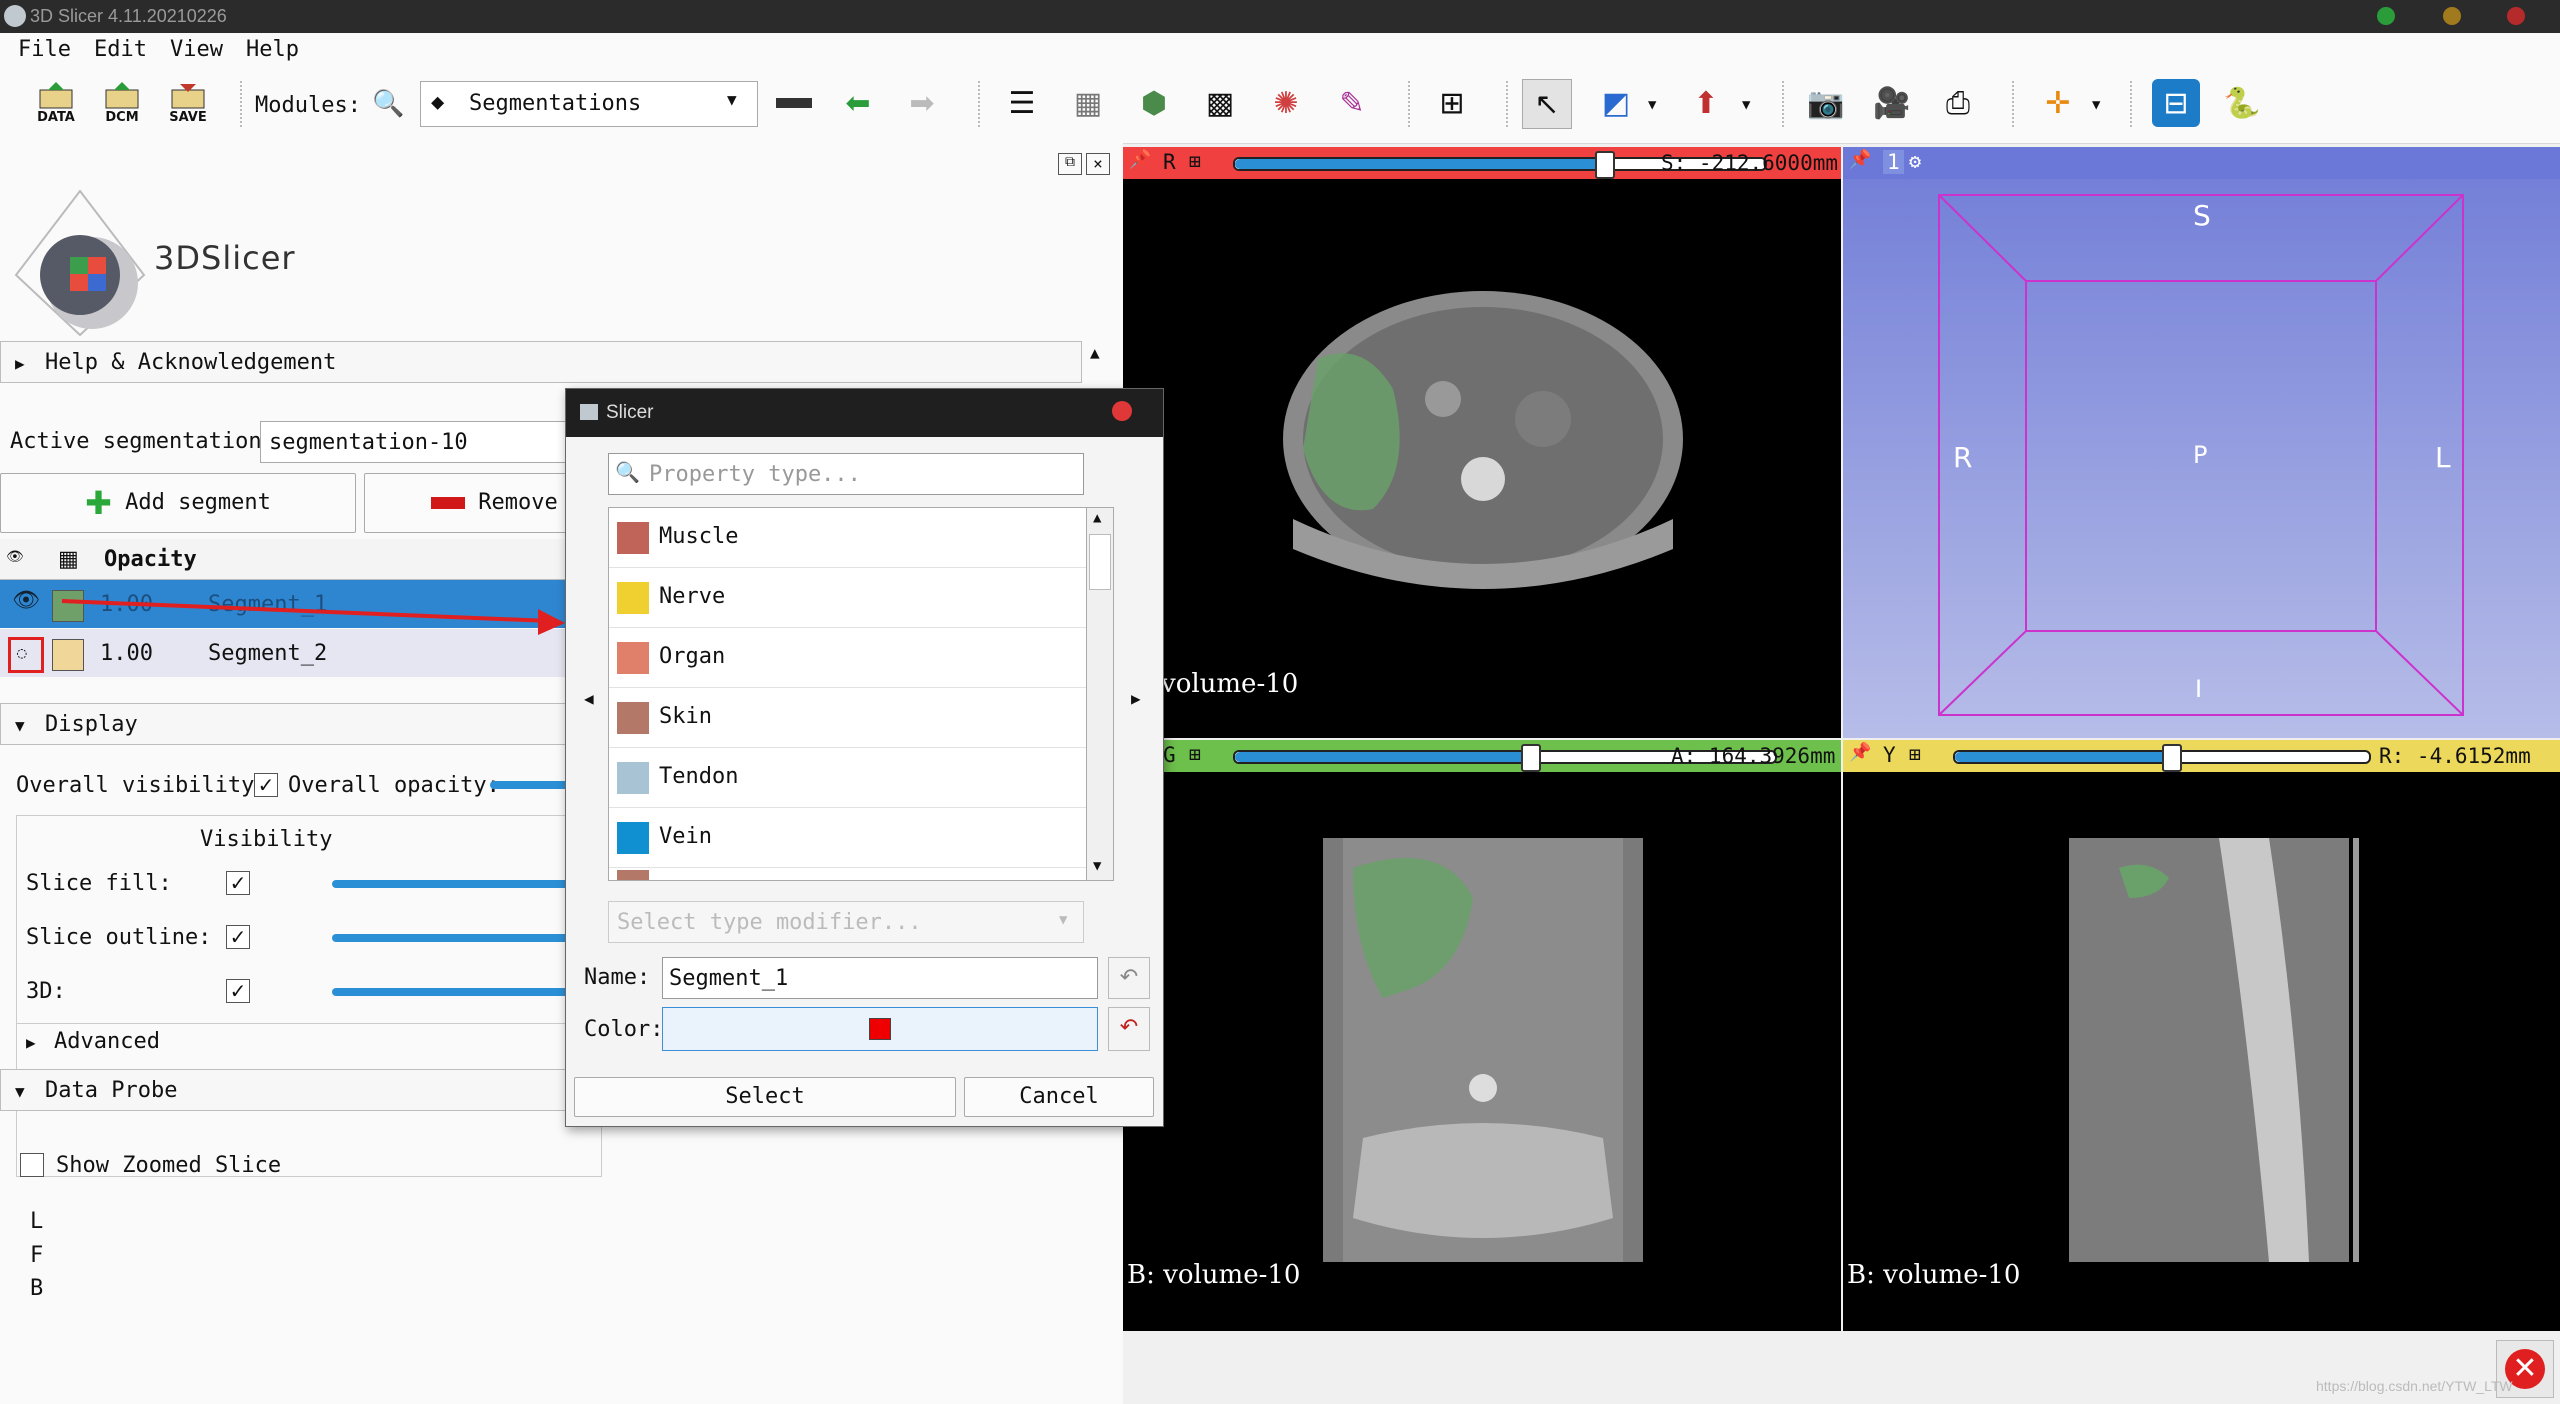 The image size is (2560, 1404). I want to click on minimize-button, so click(2452, 16).